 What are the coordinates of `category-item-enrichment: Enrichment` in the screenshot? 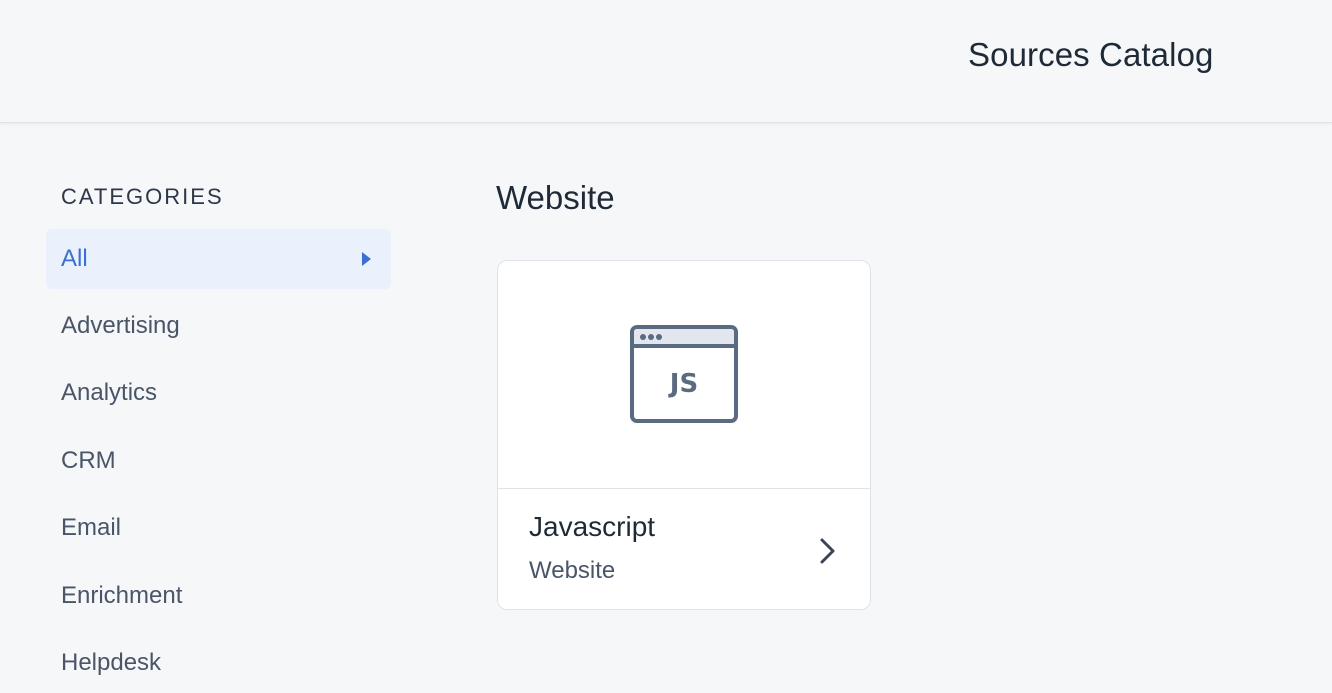 It's located at (218, 596).